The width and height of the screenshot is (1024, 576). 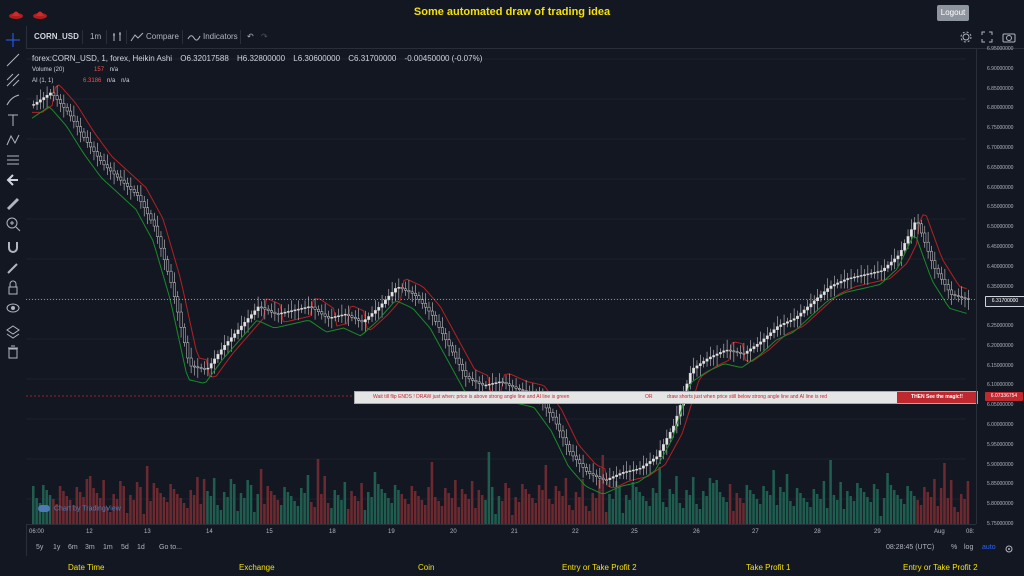 I want to click on auto-toggle: auto, so click(x=989, y=547).